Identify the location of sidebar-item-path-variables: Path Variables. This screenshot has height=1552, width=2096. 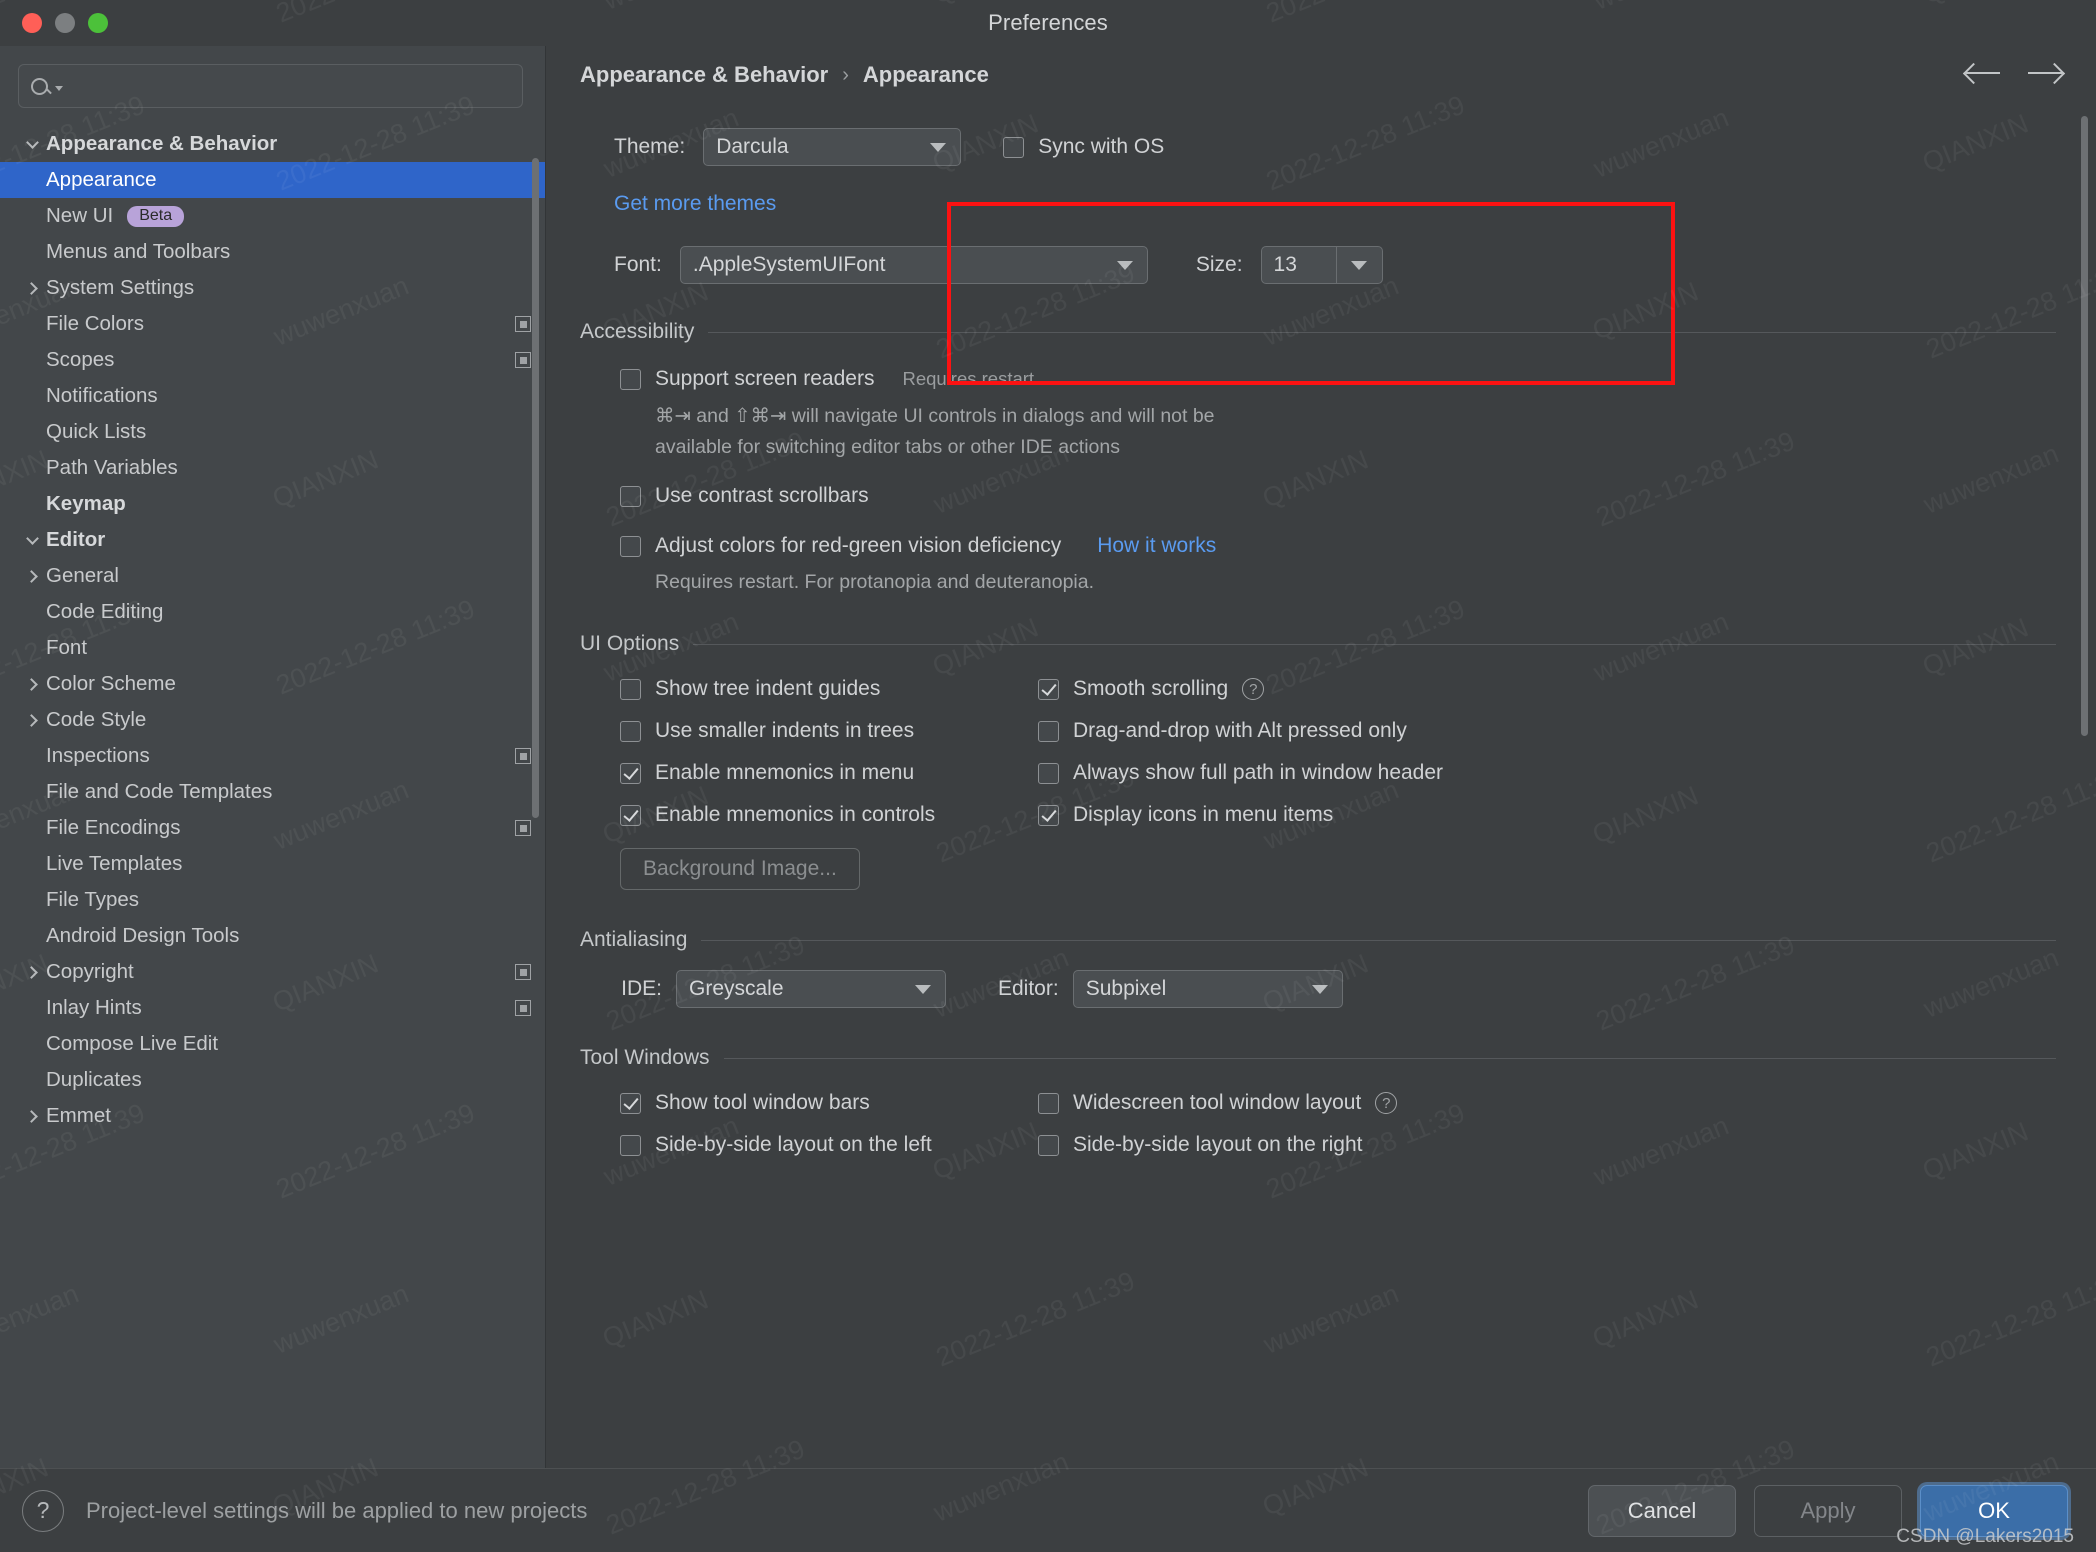
(272, 468).